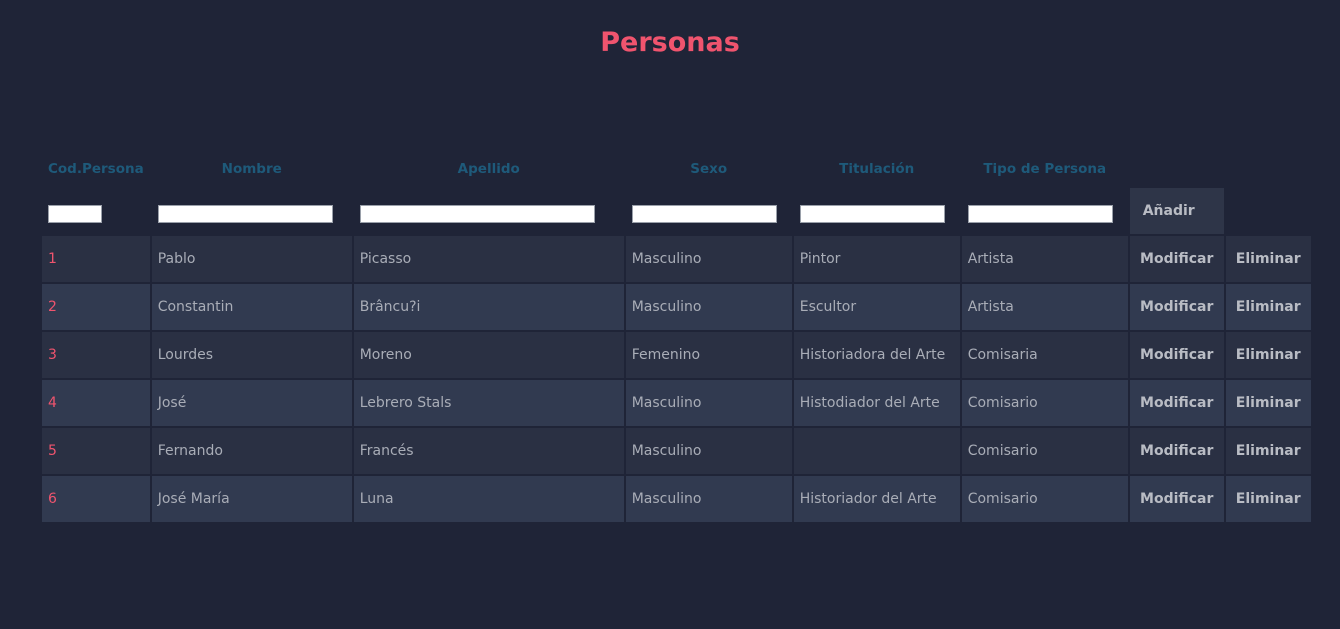 This screenshot has height=629, width=1340. What do you see at coordinates (488, 499) in the screenshot?
I see `cell-apellido: Luna` at bounding box center [488, 499].